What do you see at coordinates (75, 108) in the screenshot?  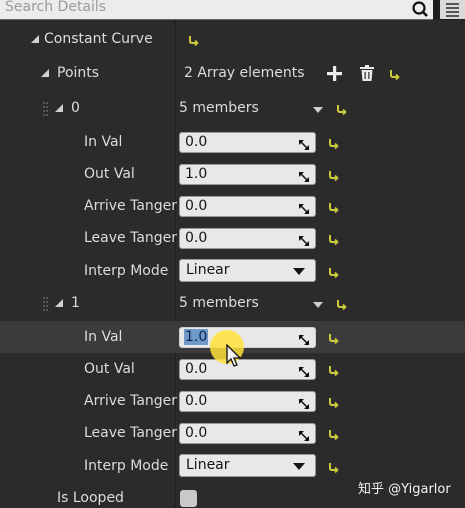 I see `array-index-label: 0` at bounding box center [75, 108].